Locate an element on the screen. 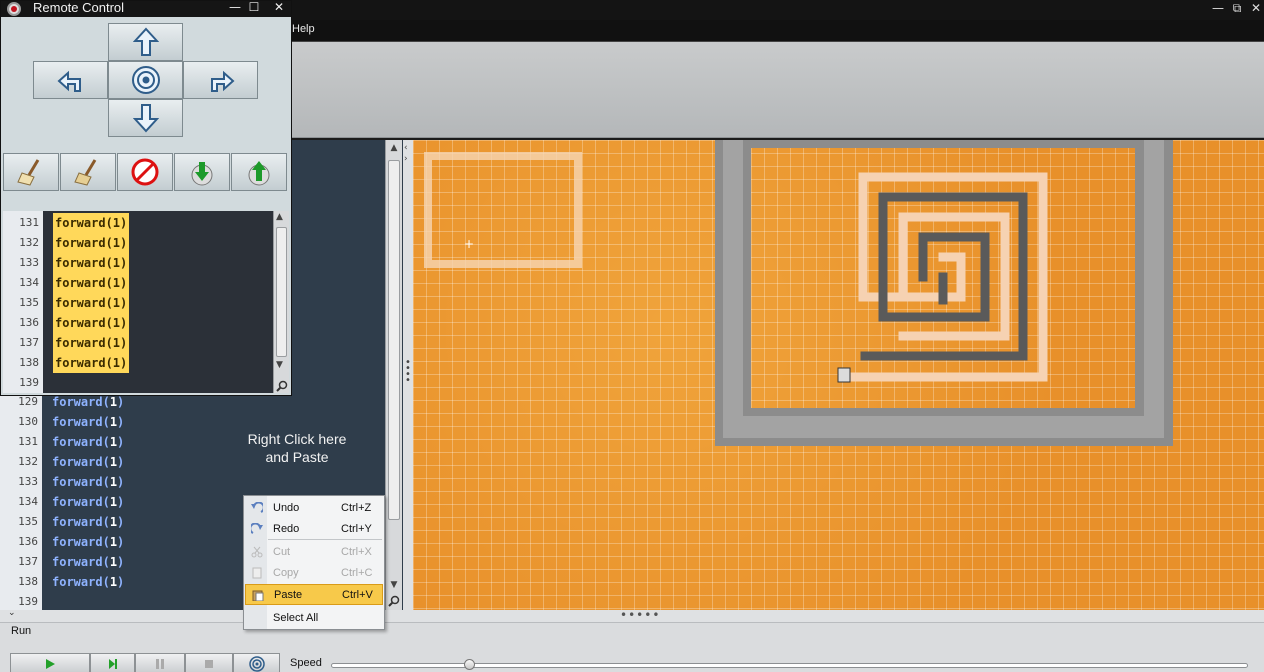 The height and width of the screenshot is (672, 1264). menu-item-paste: Paste Ctrl+V is located at coordinates (314, 594).